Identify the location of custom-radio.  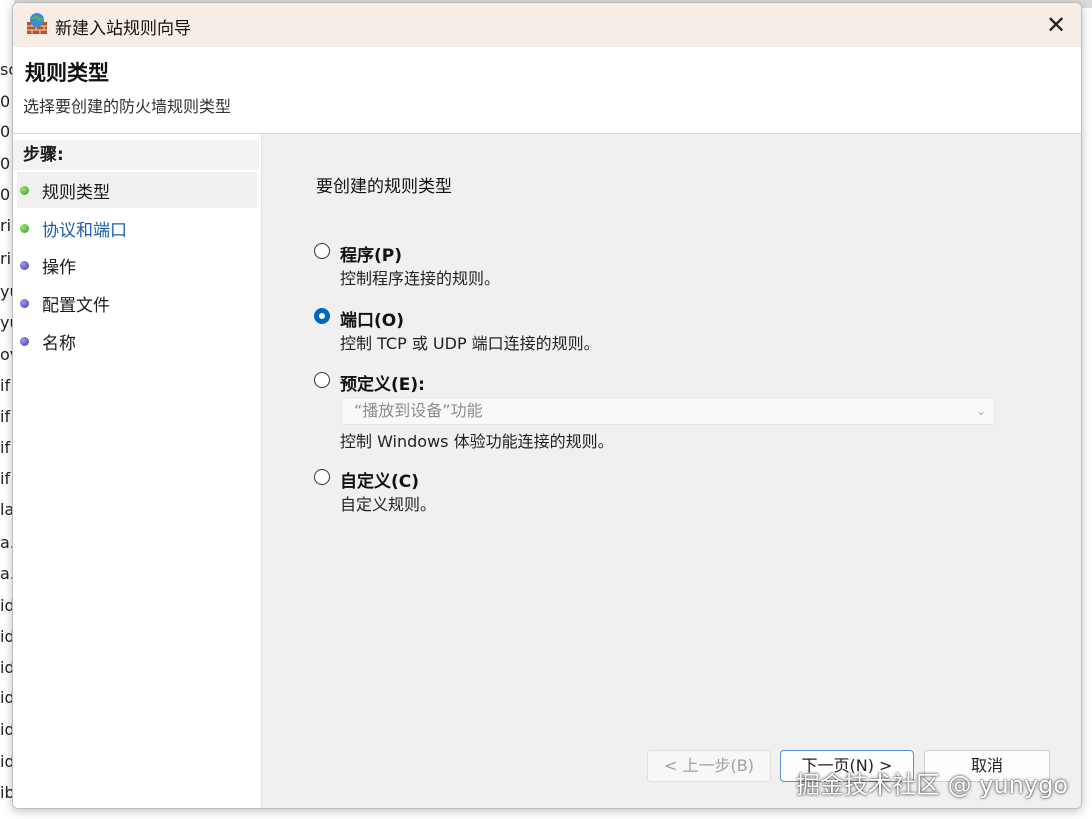
(322, 477).